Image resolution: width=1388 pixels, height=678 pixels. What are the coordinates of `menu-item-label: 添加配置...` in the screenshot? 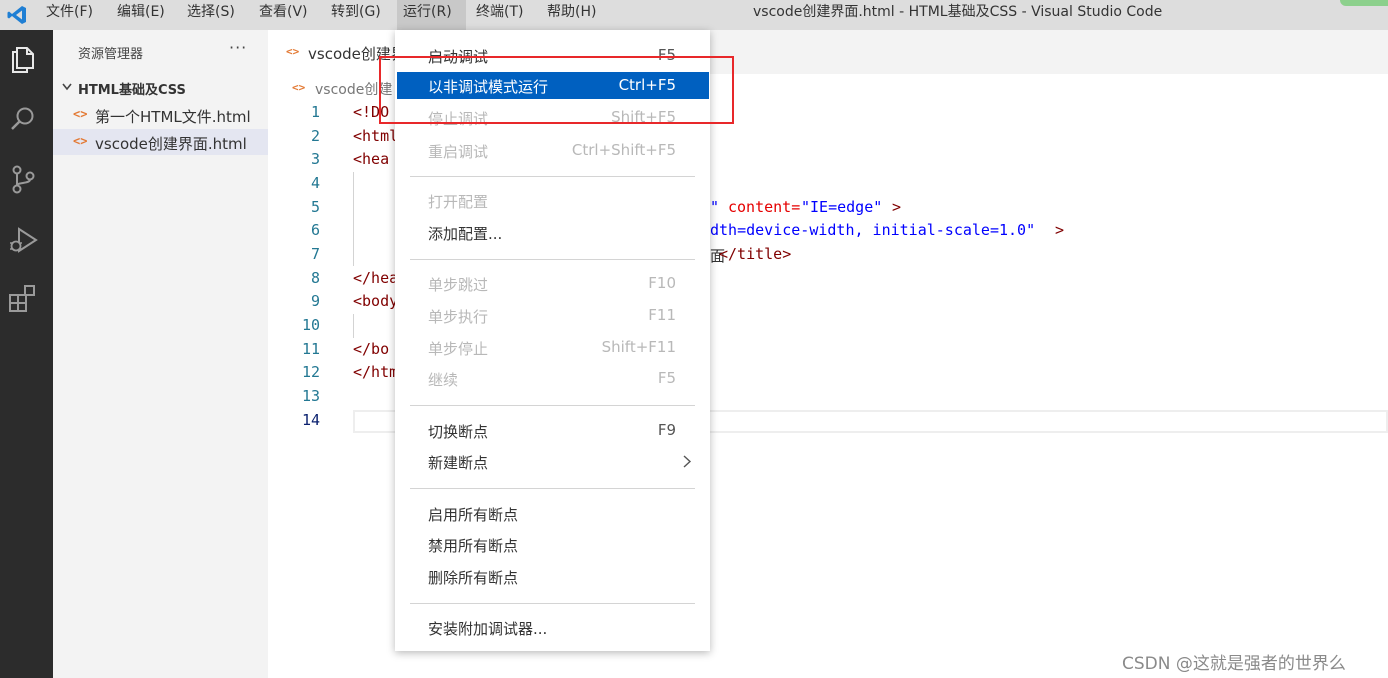 It's located at (465, 234).